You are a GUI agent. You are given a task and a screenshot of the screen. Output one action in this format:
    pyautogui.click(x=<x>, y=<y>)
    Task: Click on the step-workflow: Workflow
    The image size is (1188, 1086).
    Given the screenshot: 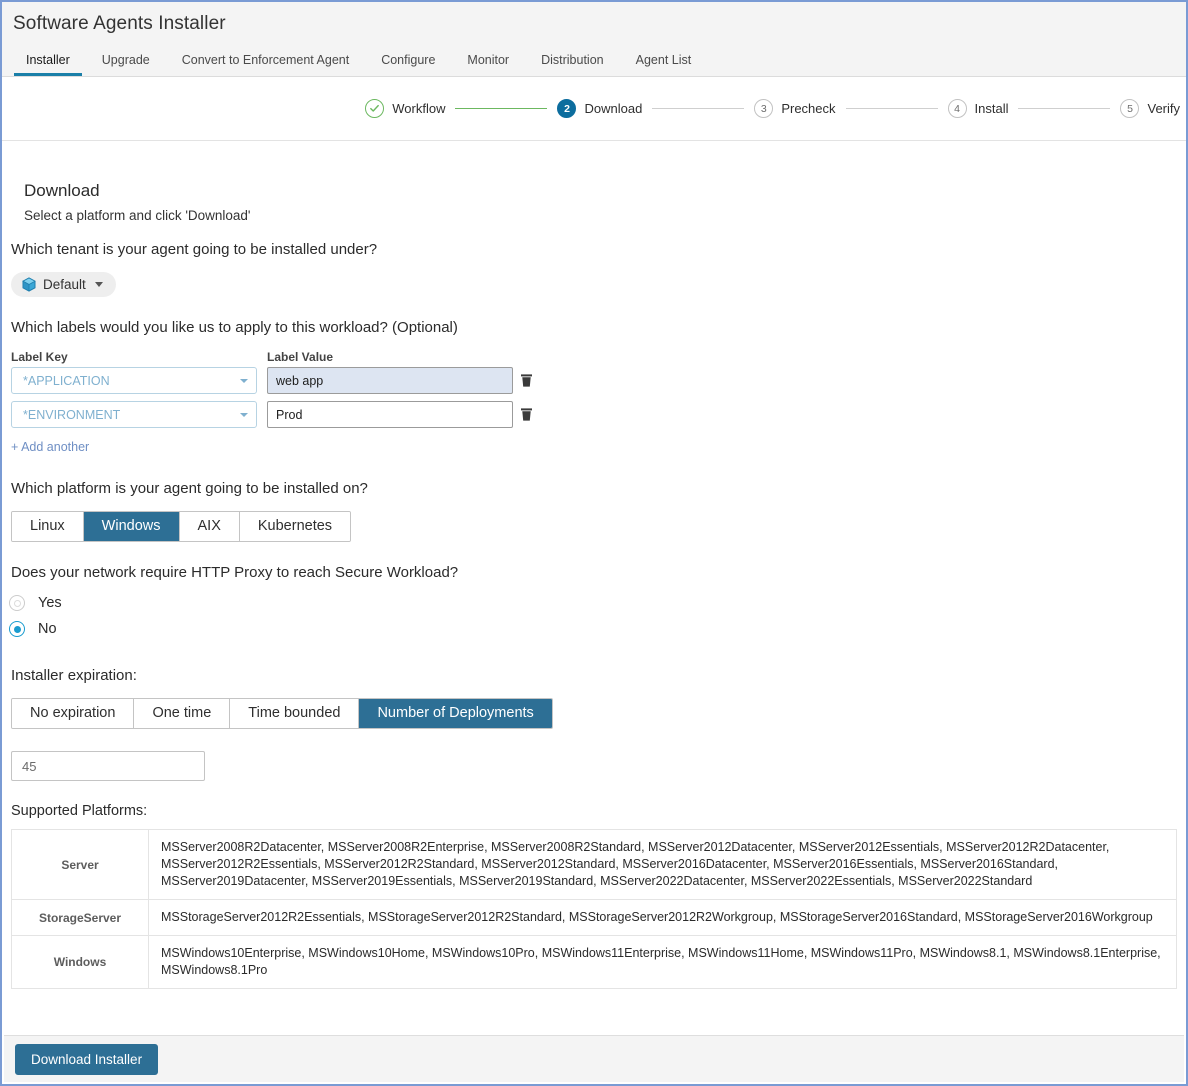 What is the action you would take?
    pyautogui.click(x=405, y=108)
    